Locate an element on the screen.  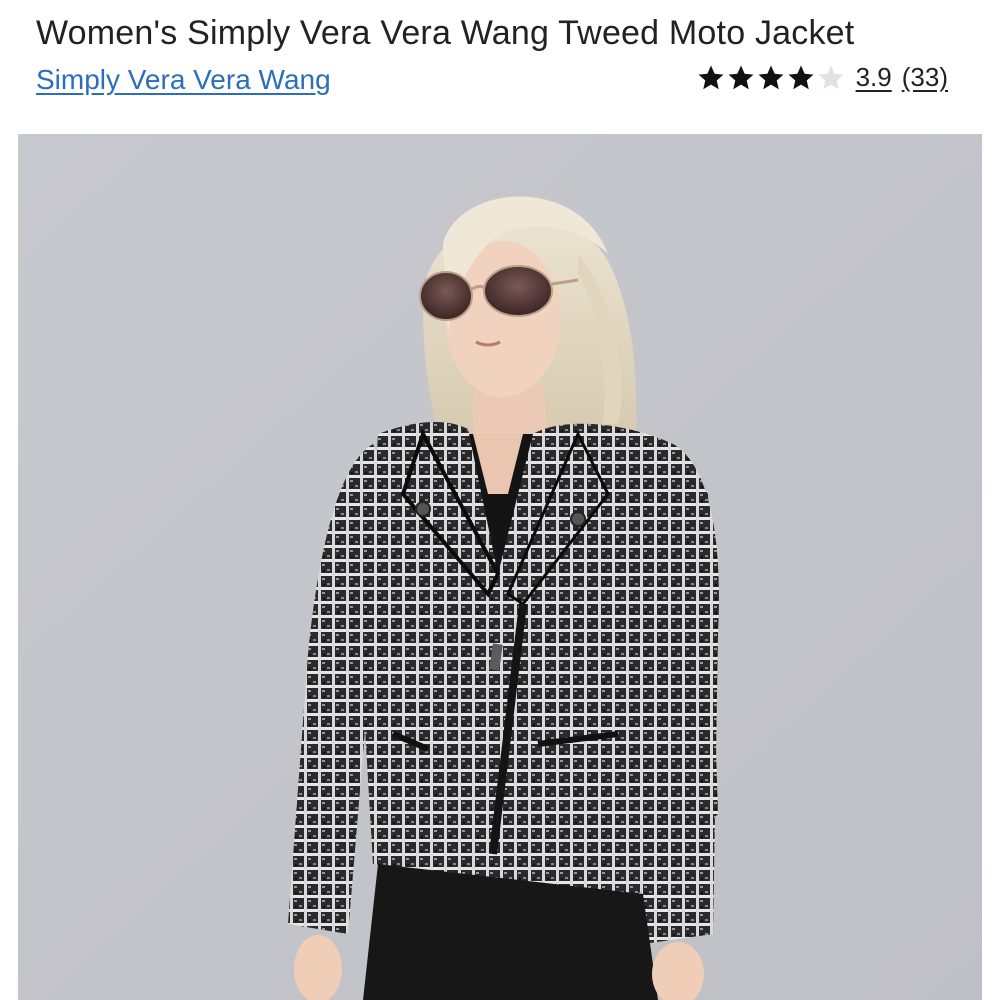
star-empty-icon is located at coordinates (831, 77).